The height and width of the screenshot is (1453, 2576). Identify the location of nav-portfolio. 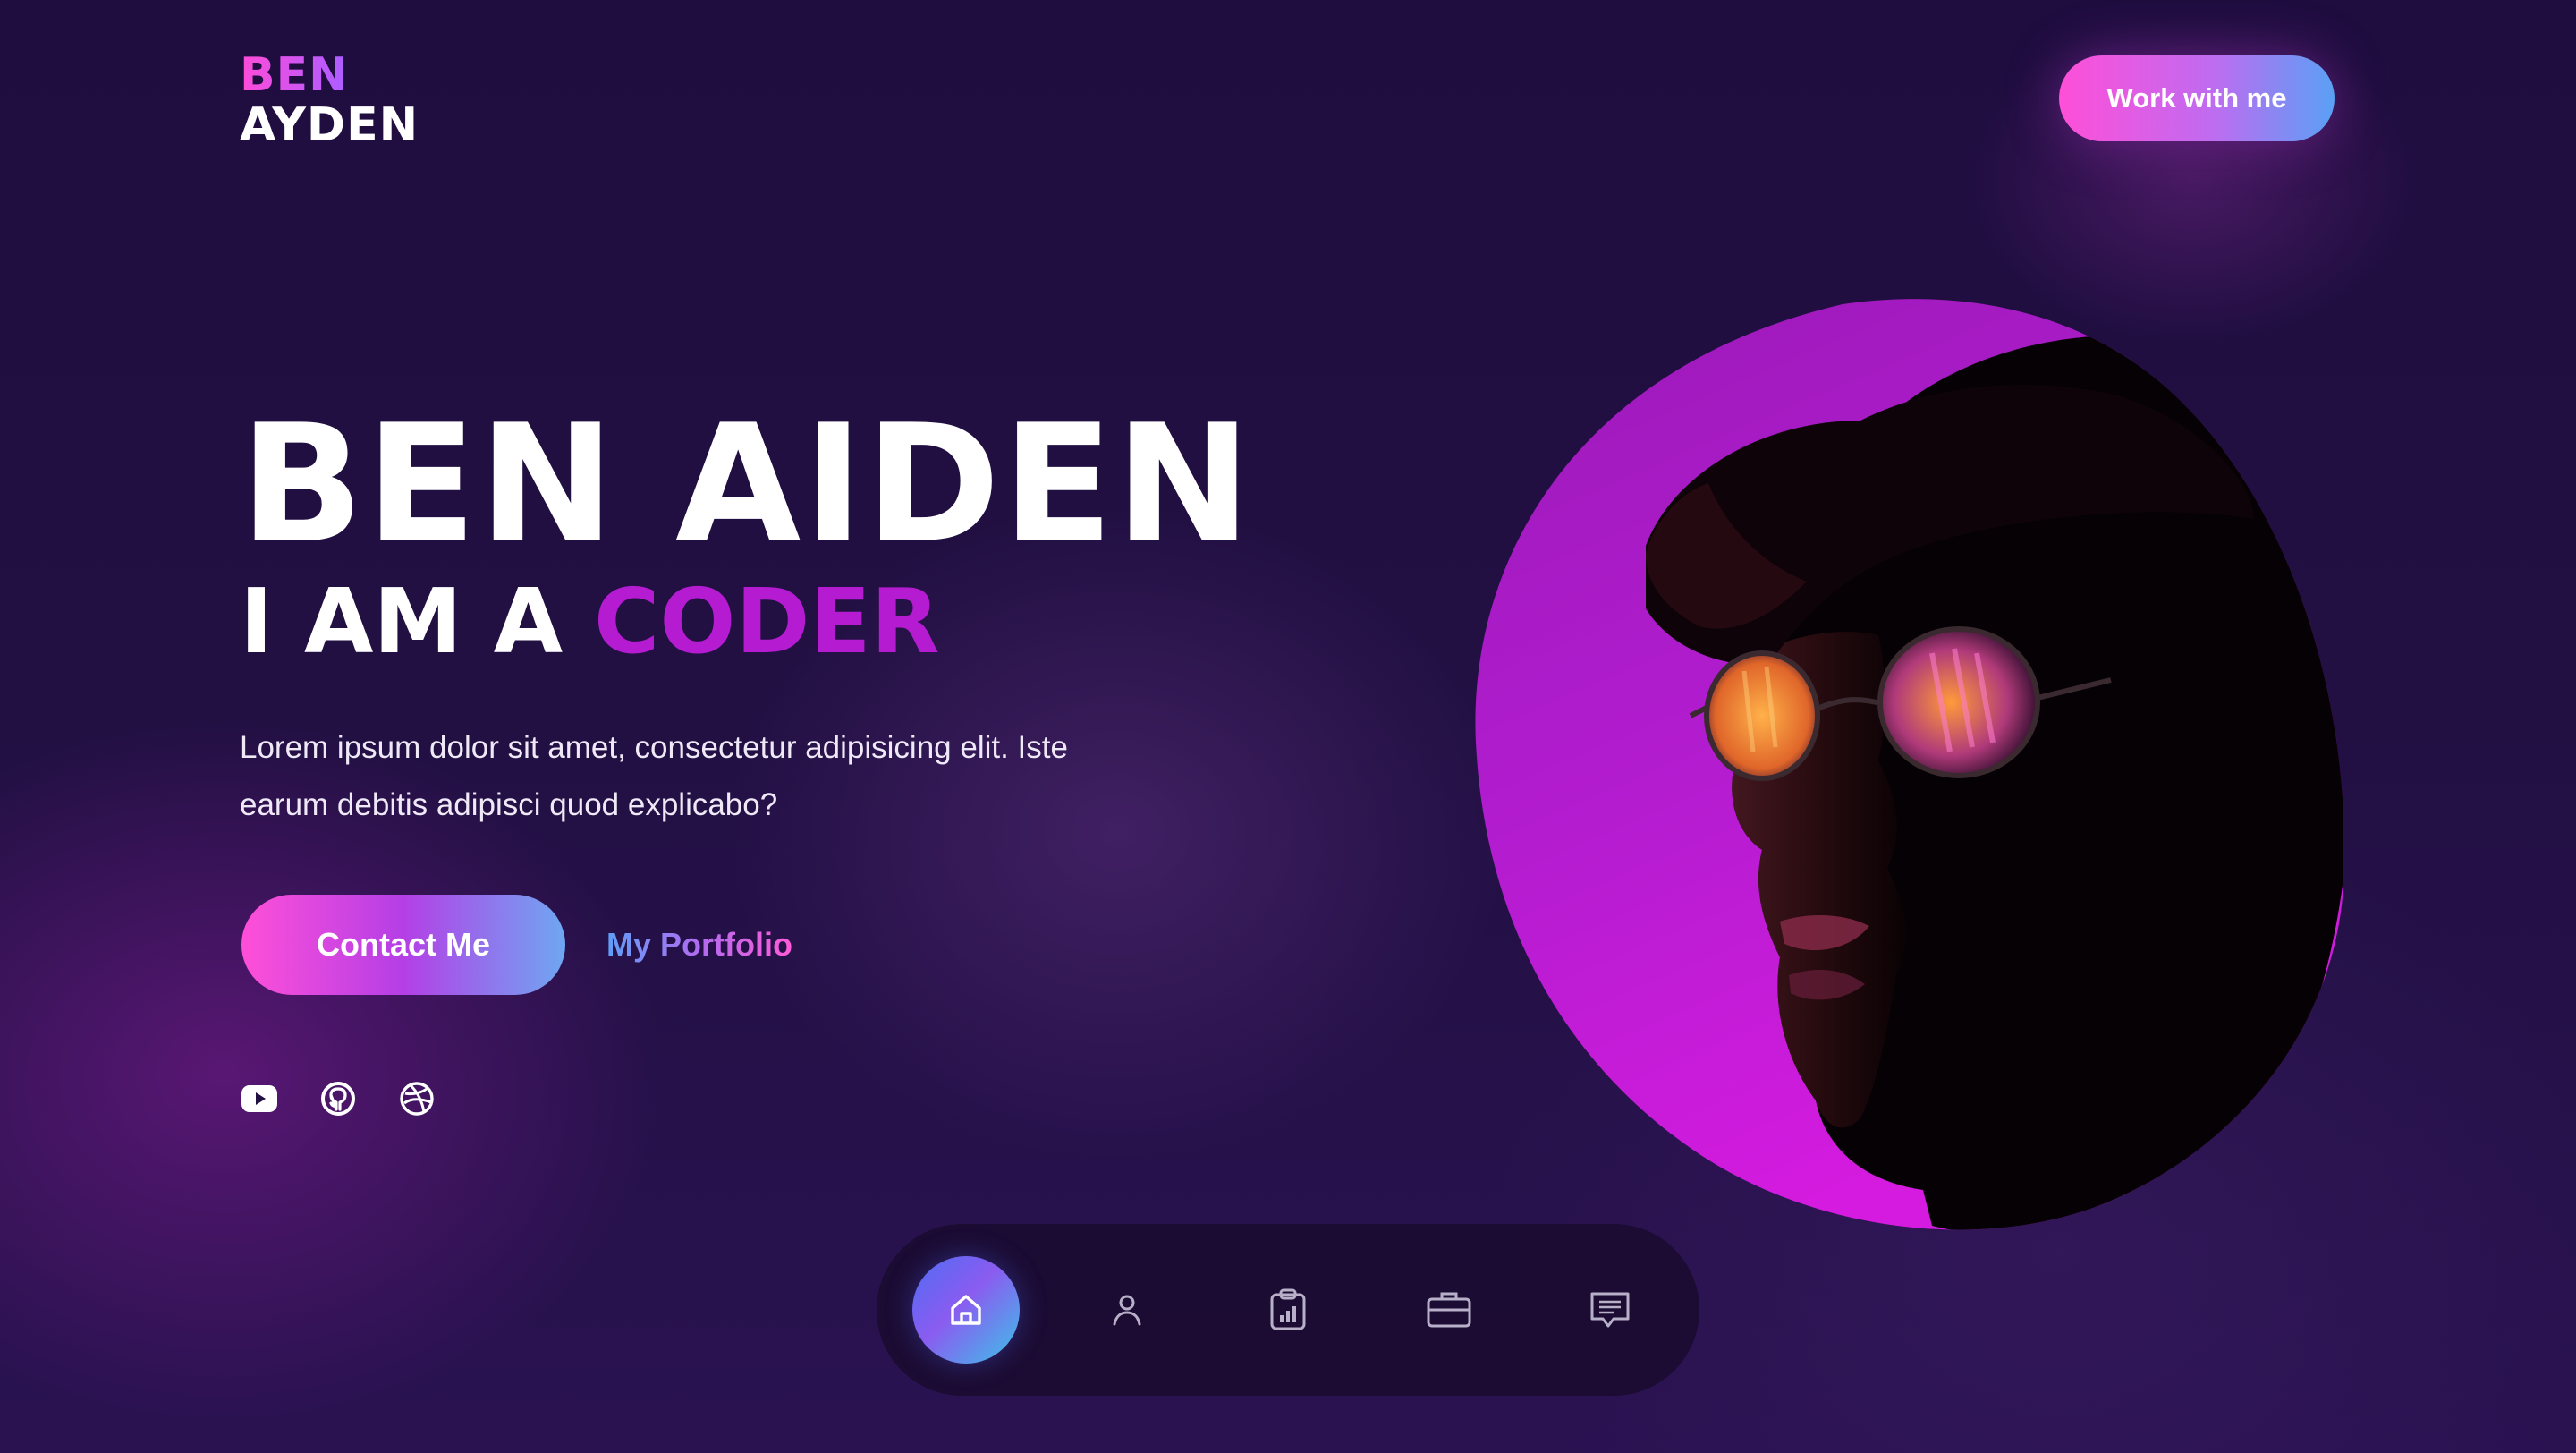
(1449, 1310).